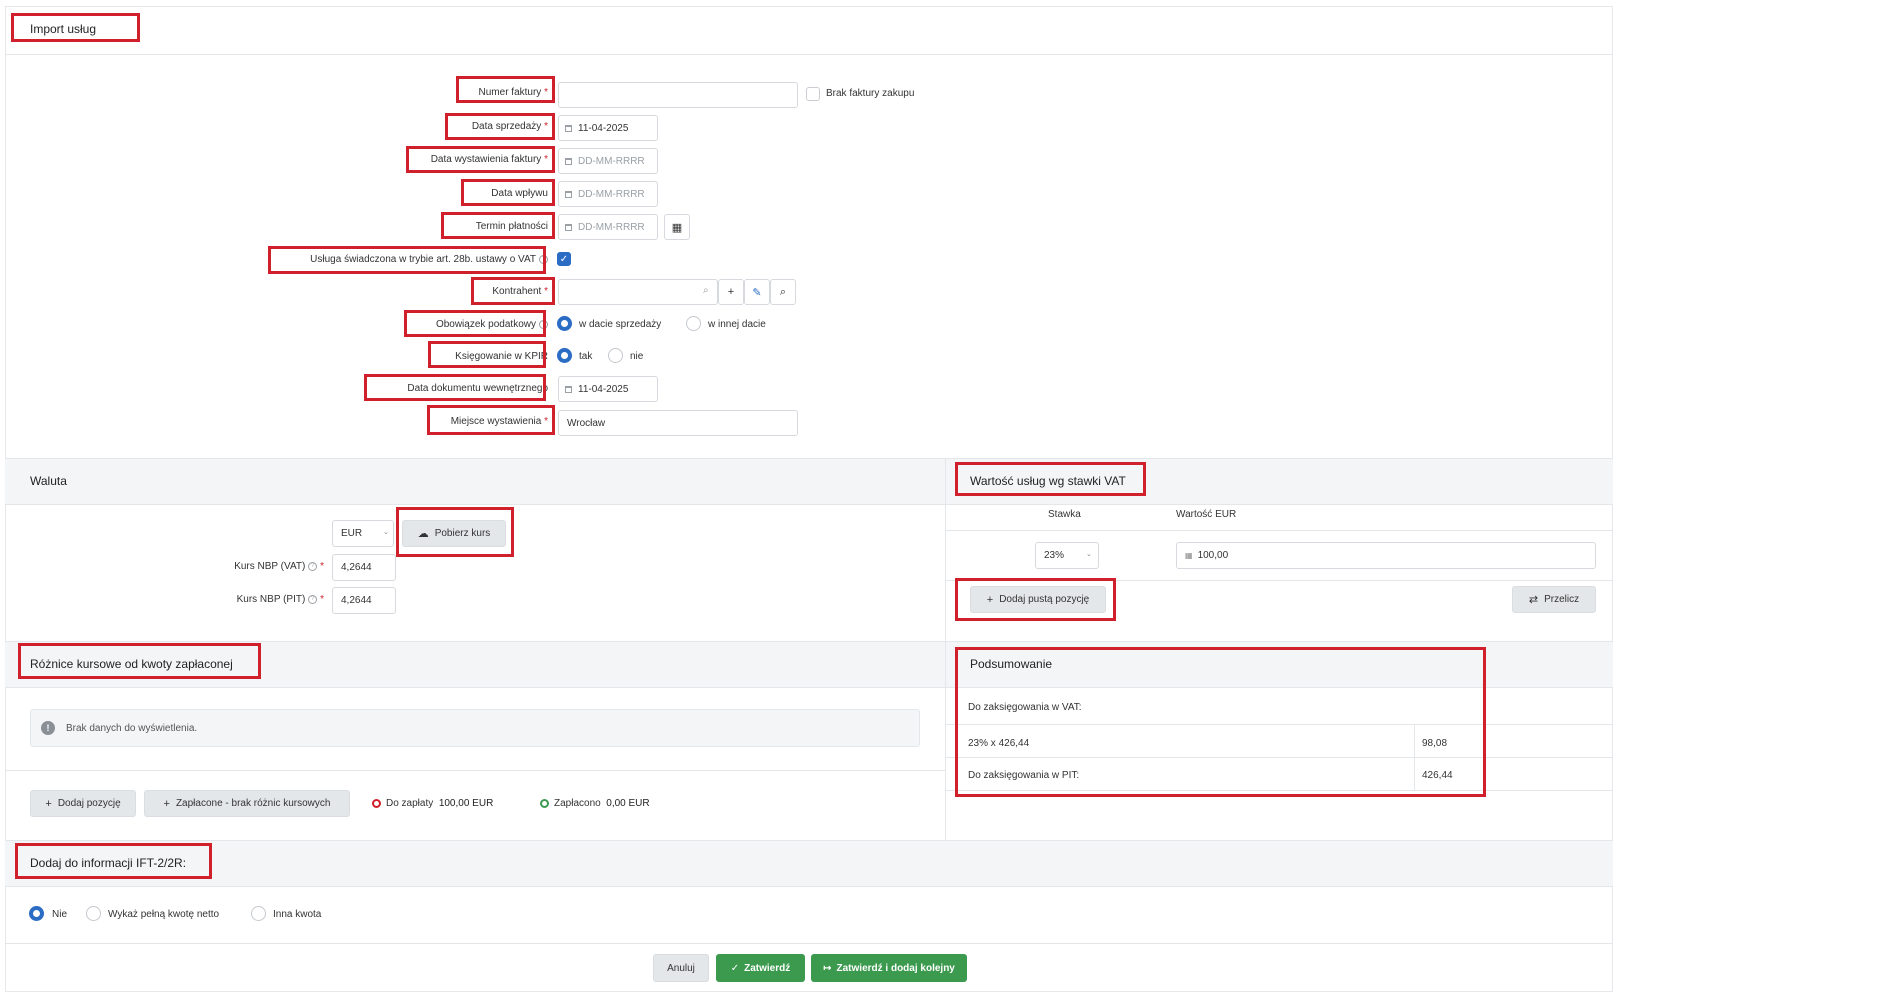 The width and height of the screenshot is (1884, 999). I want to click on tax-obligation-other-date-radio, so click(693, 323).